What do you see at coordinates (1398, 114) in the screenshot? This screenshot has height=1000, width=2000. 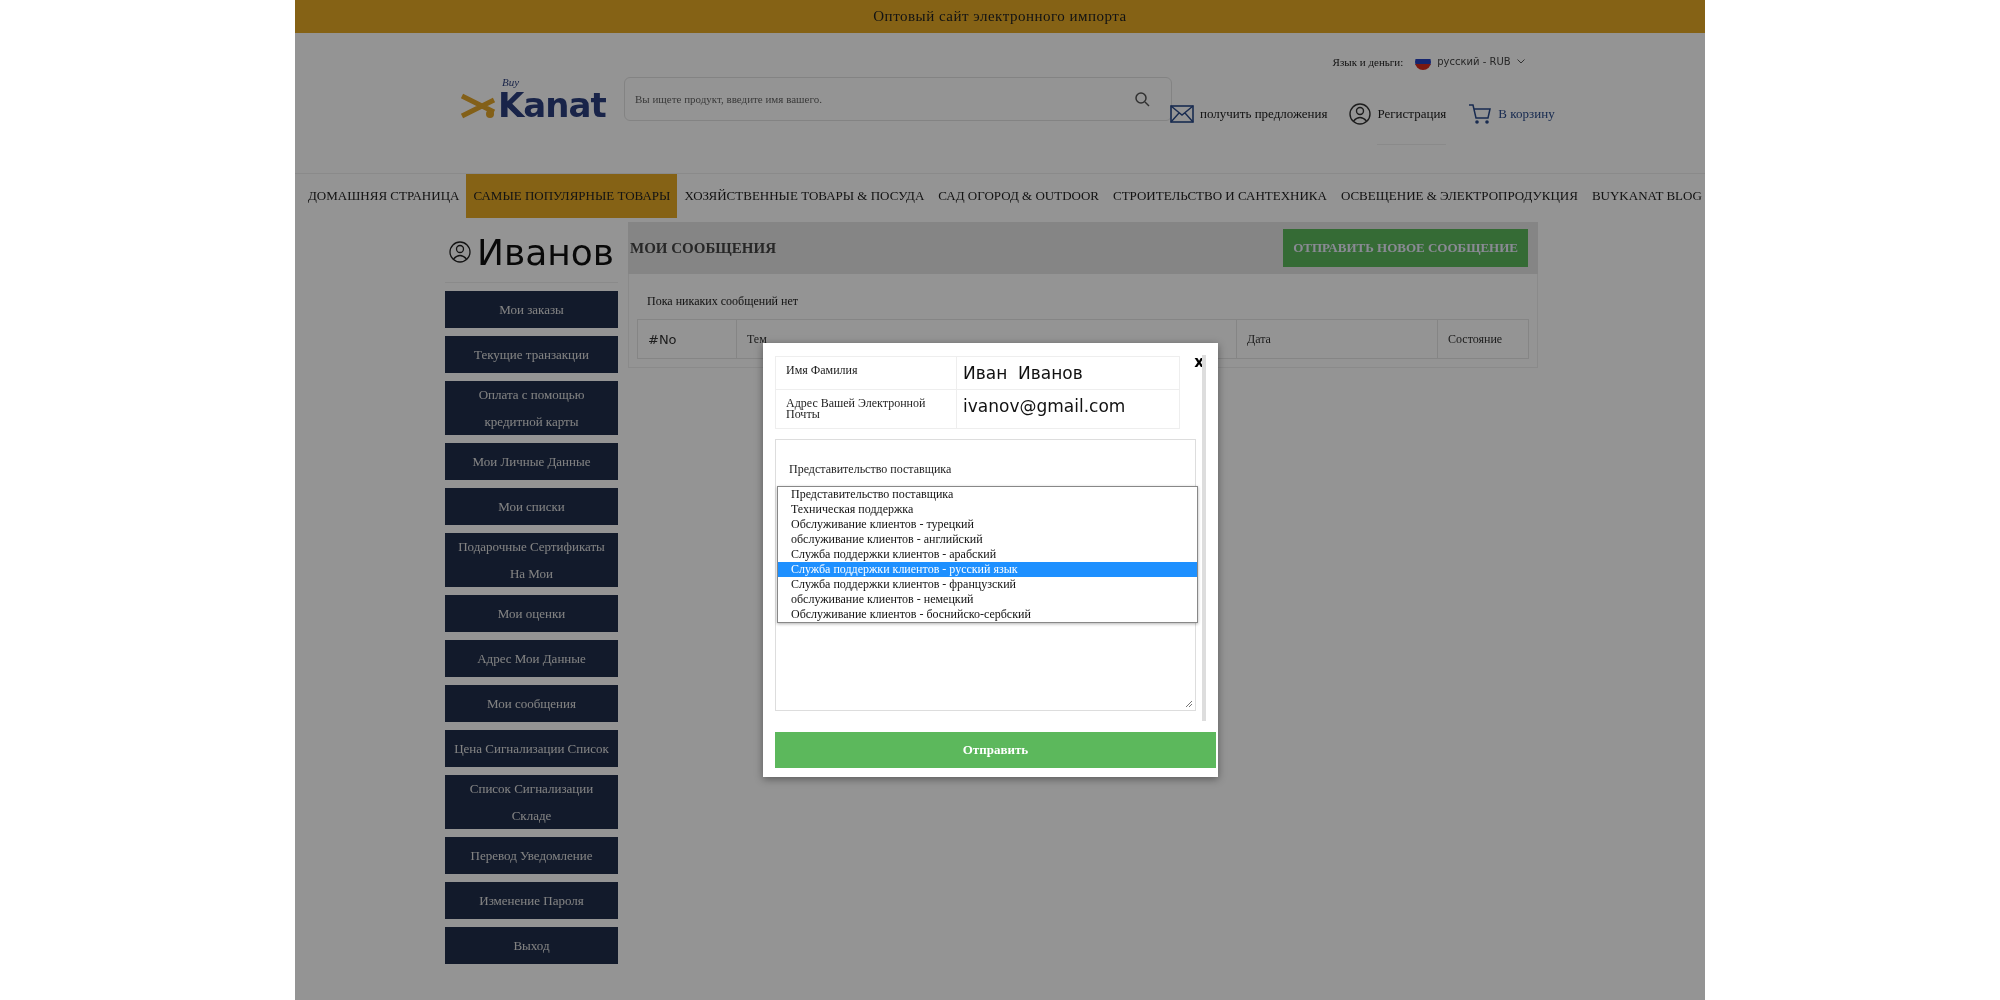 I see `header-link: Регистрация` at bounding box center [1398, 114].